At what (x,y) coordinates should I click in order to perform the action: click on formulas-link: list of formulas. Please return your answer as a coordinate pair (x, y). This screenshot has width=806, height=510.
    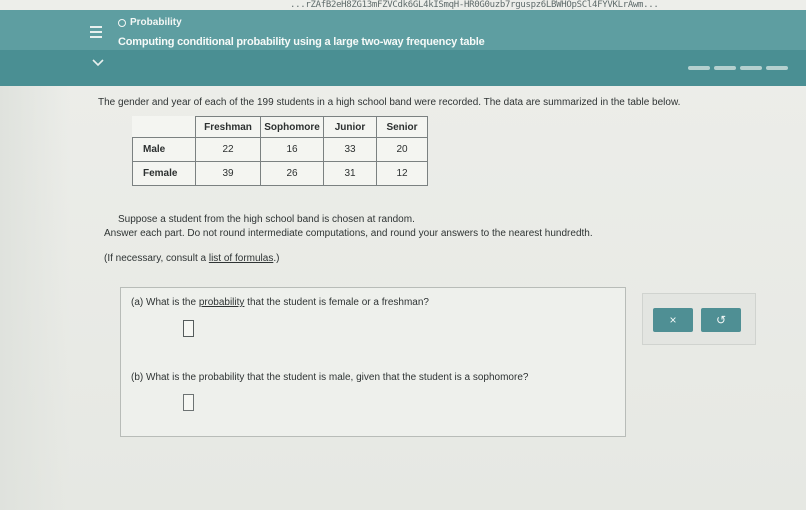
    Looking at the image, I should click on (241, 258).